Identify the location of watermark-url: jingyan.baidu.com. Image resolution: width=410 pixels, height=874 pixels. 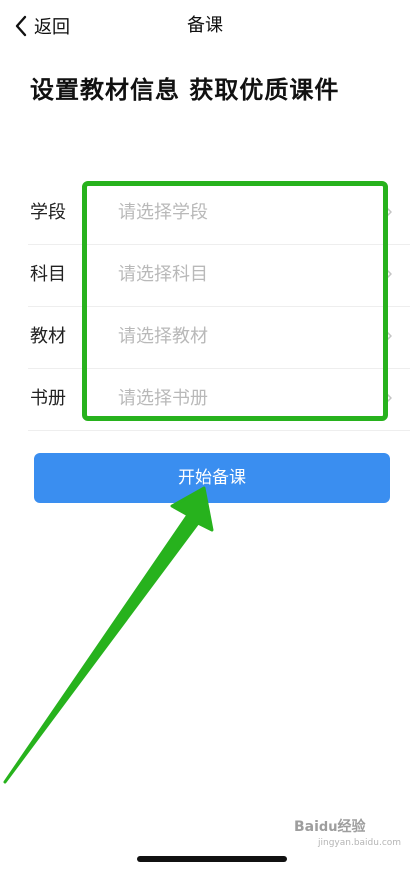
(360, 843).